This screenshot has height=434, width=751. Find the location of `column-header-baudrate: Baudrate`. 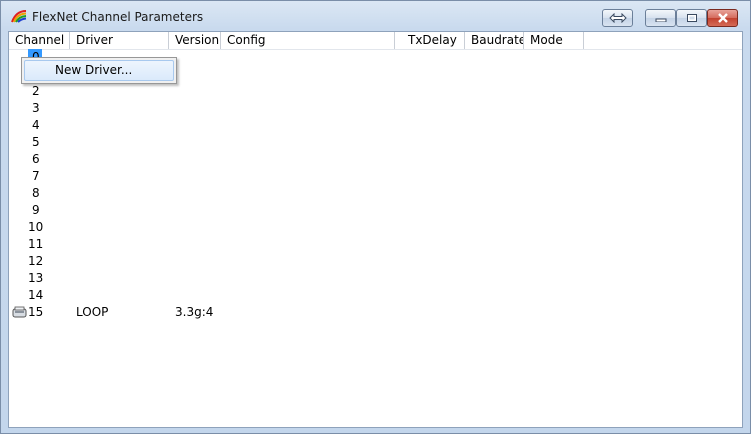

column-header-baudrate: Baudrate is located at coordinates (494, 40).